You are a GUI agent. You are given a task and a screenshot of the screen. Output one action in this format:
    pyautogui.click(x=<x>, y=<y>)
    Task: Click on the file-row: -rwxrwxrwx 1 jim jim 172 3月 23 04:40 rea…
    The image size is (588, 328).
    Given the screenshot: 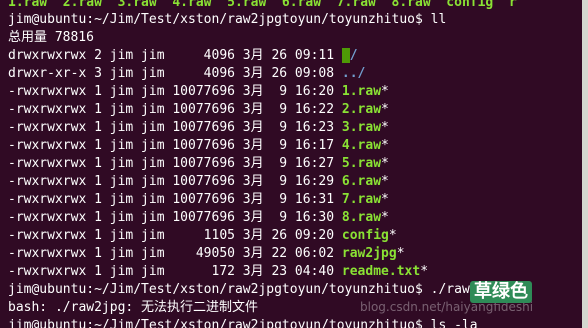 What is the action you would take?
    pyautogui.click(x=218, y=272)
    